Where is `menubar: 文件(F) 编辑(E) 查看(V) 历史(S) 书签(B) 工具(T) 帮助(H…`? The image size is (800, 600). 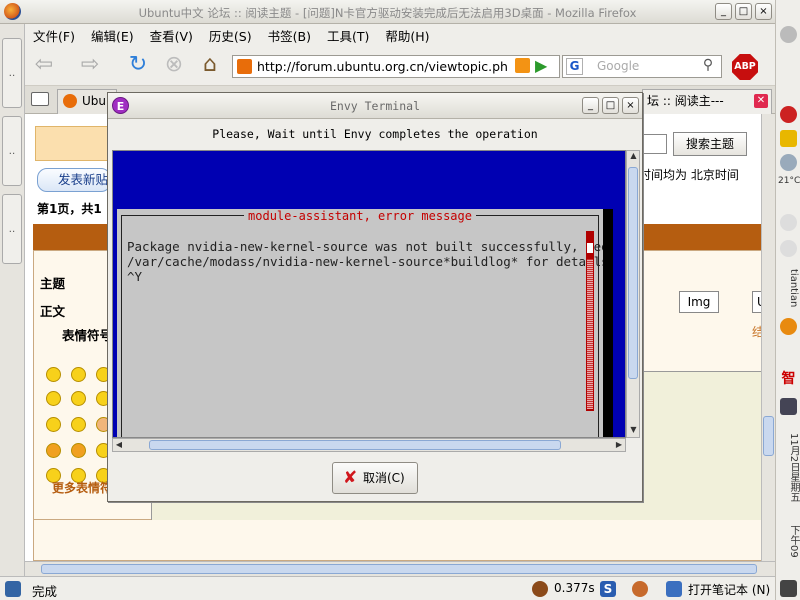 menubar: 文件(F) 编辑(E) 查看(V) 历史(S) 书签(B) 工具(T) 帮助(H… is located at coordinates (400, 35).